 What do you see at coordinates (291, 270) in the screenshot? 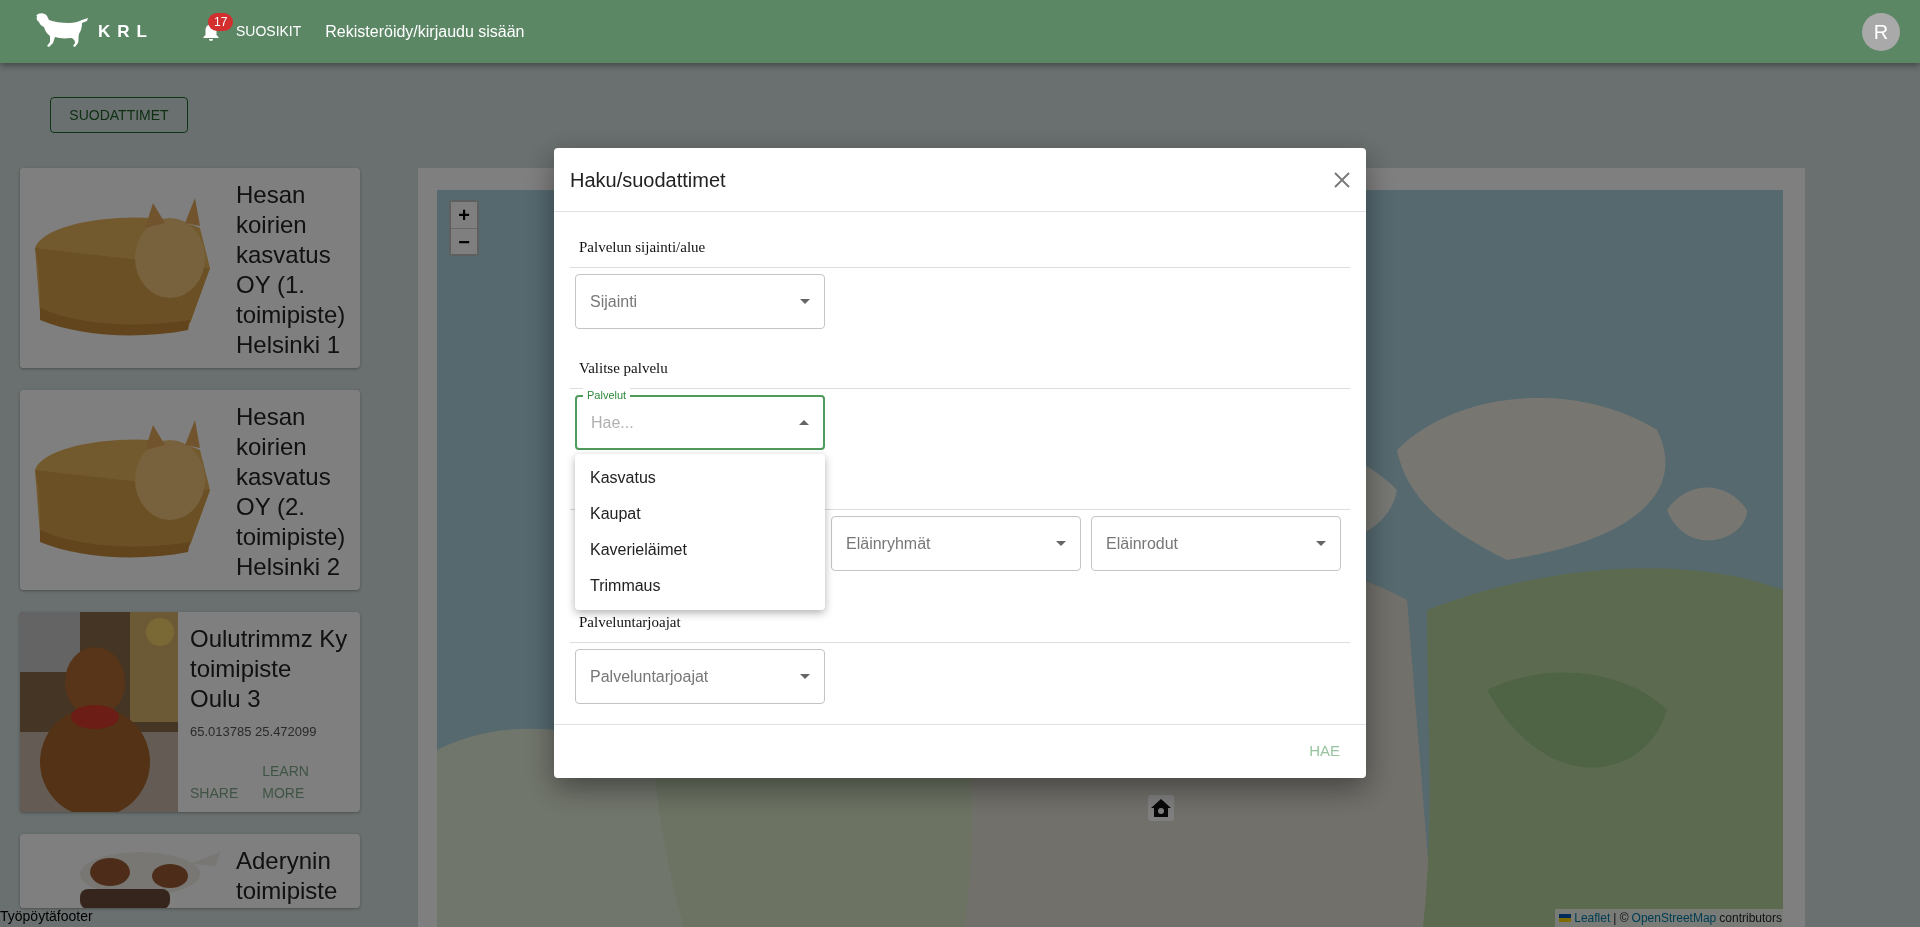
I see `card-title: Hesan koirien kasvatus OY (1. toimipiste) Helsinki 1` at bounding box center [291, 270].